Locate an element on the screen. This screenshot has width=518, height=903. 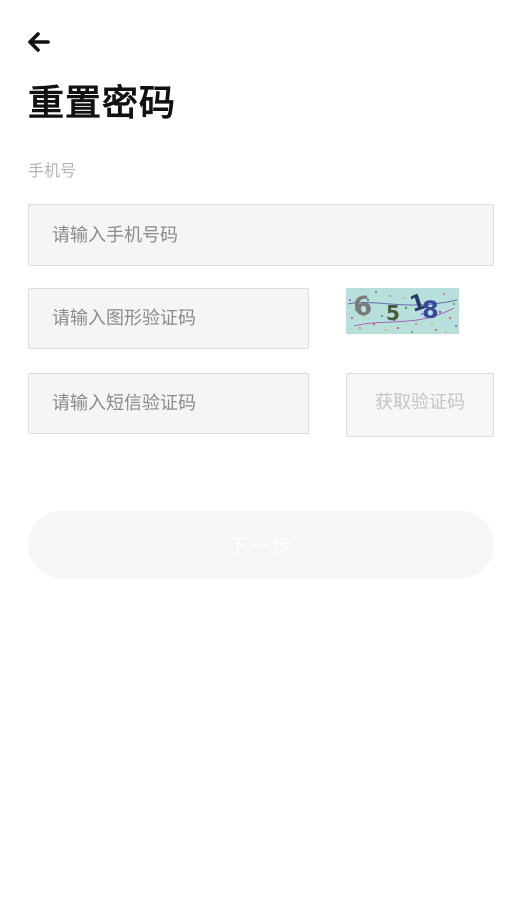
phone-input is located at coordinates (261, 235).